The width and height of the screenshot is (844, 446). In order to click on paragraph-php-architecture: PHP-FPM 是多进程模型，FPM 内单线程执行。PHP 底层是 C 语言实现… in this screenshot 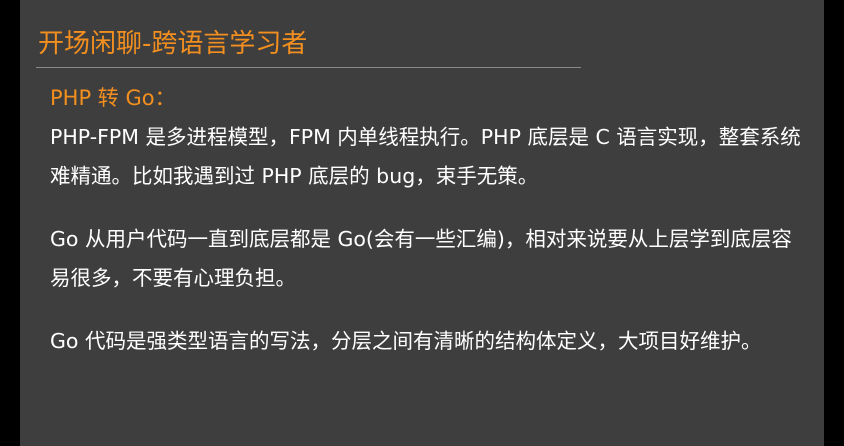, I will do `click(425, 156)`.